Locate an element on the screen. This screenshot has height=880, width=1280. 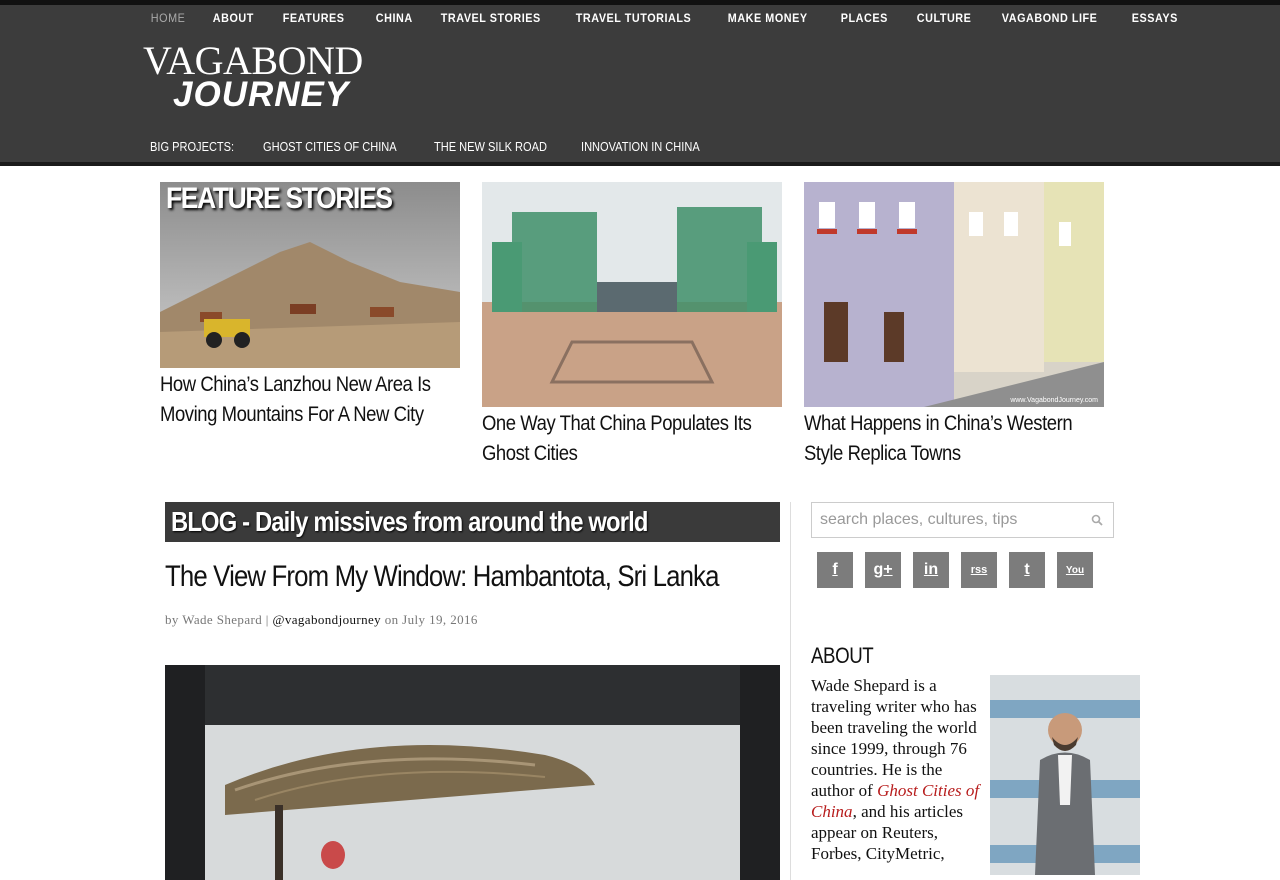
facebook-icon: f is located at coordinates (835, 570).